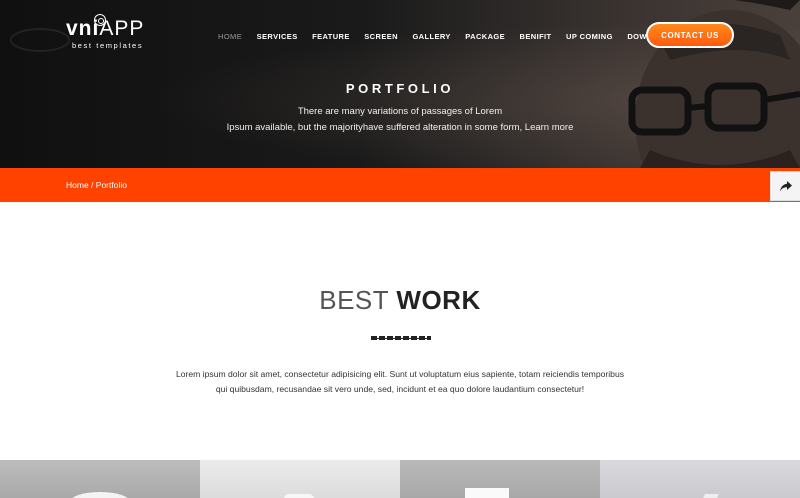 Image resolution: width=800 pixels, height=498 pixels. What do you see at coordinates (431, 37) in the screenshot?
I see `nav-item-gallery: GALLERY` at bounding box center [431, 37].